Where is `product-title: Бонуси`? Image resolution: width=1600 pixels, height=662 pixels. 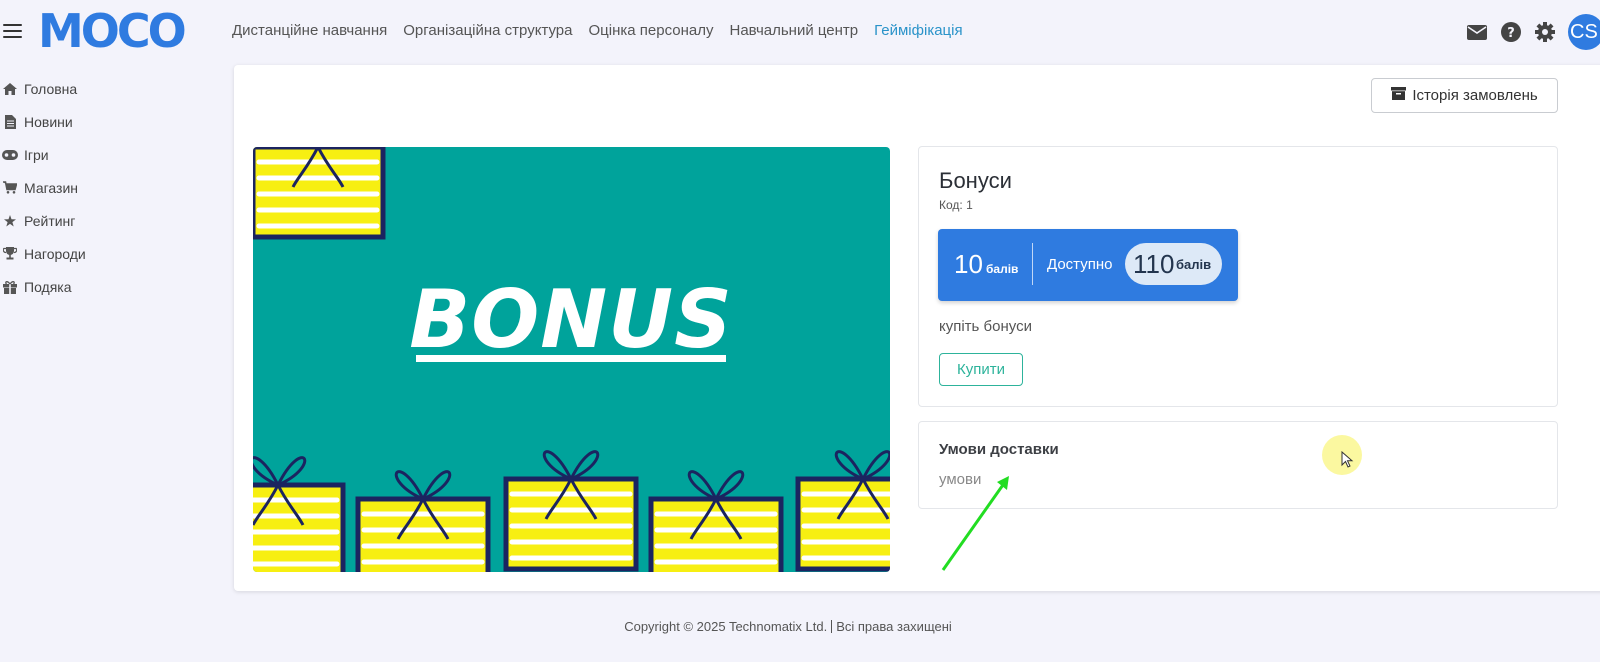
product-title: Бонуси is located at coordinates (975, 180).